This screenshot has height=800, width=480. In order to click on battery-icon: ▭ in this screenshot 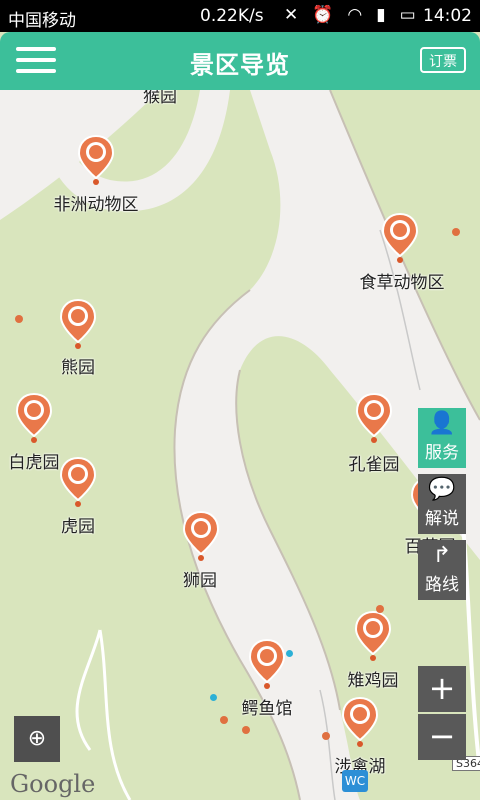, I will do `click(407, 15)`.